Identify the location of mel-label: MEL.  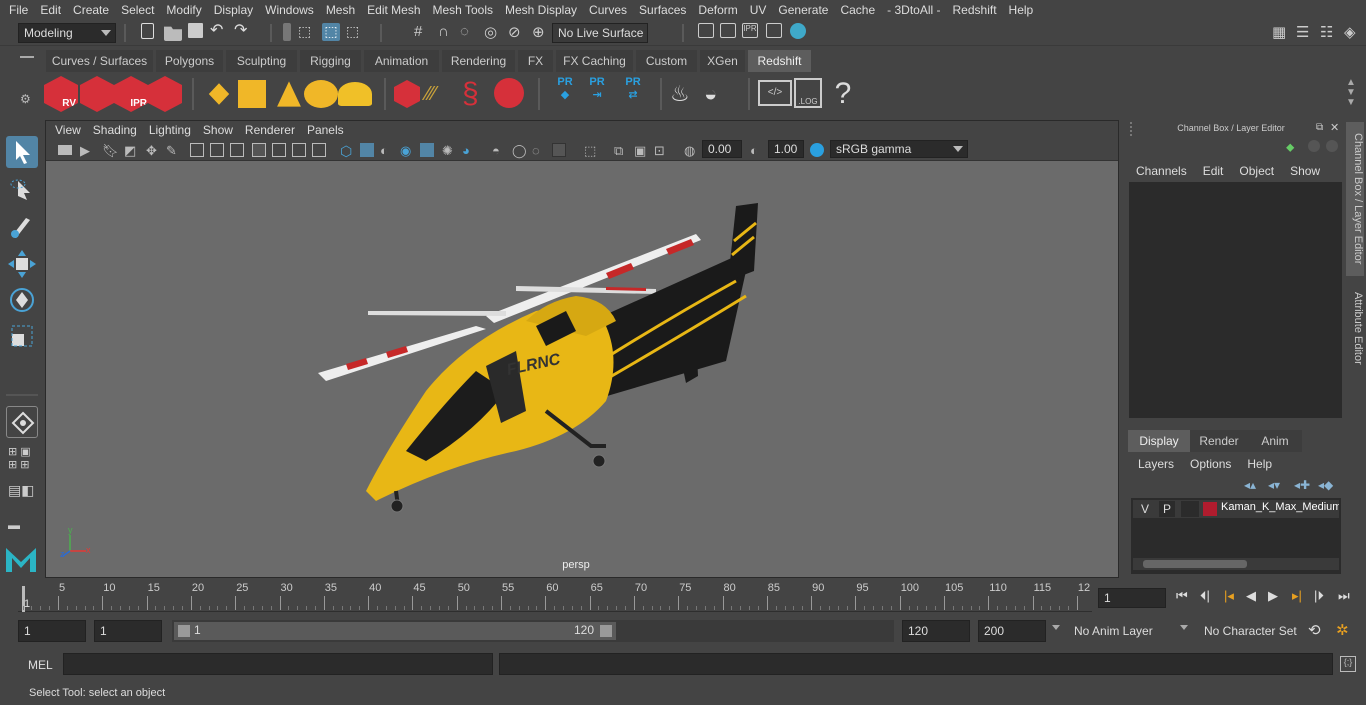
(40, 665).